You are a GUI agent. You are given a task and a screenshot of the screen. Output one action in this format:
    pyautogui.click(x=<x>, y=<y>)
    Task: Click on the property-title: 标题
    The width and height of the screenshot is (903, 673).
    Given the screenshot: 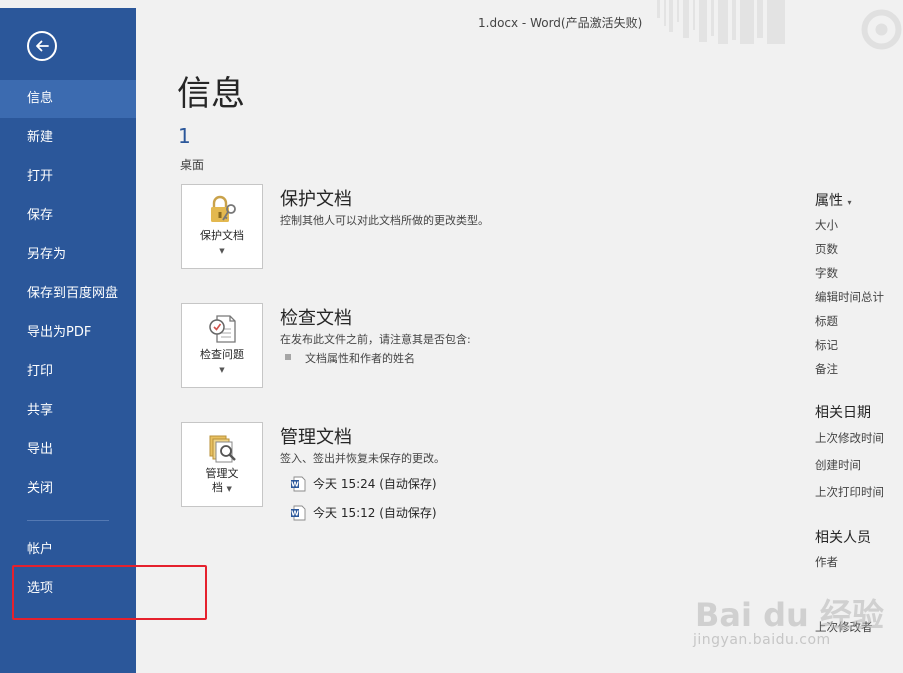 What is the action you would take?
    pyautogui.click(x=826, y=321)
    